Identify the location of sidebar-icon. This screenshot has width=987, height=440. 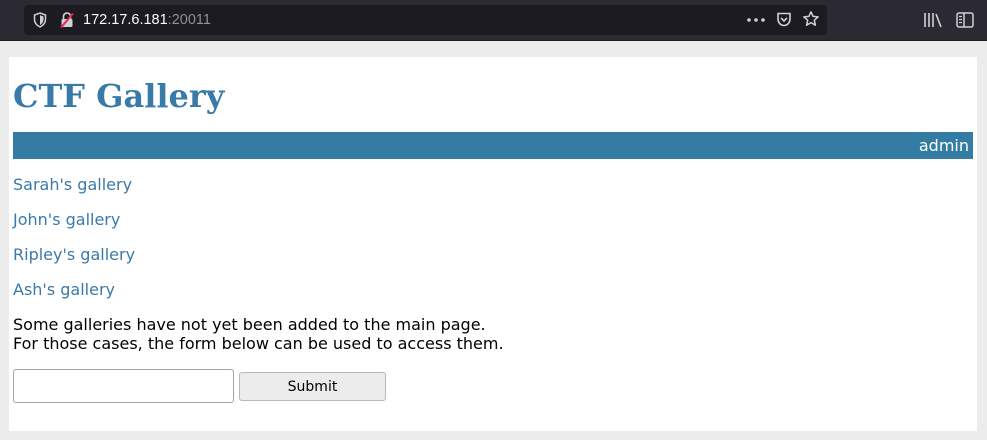
(965, 20).